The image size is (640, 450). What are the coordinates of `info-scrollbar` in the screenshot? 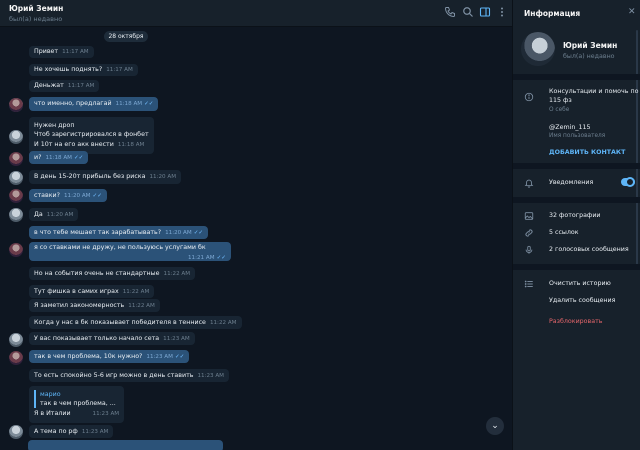 It's located at (637, 150).